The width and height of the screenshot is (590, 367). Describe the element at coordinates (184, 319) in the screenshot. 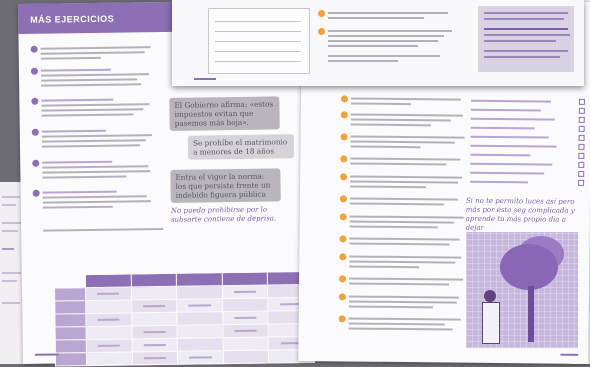

I see `exercise-table` at that location.